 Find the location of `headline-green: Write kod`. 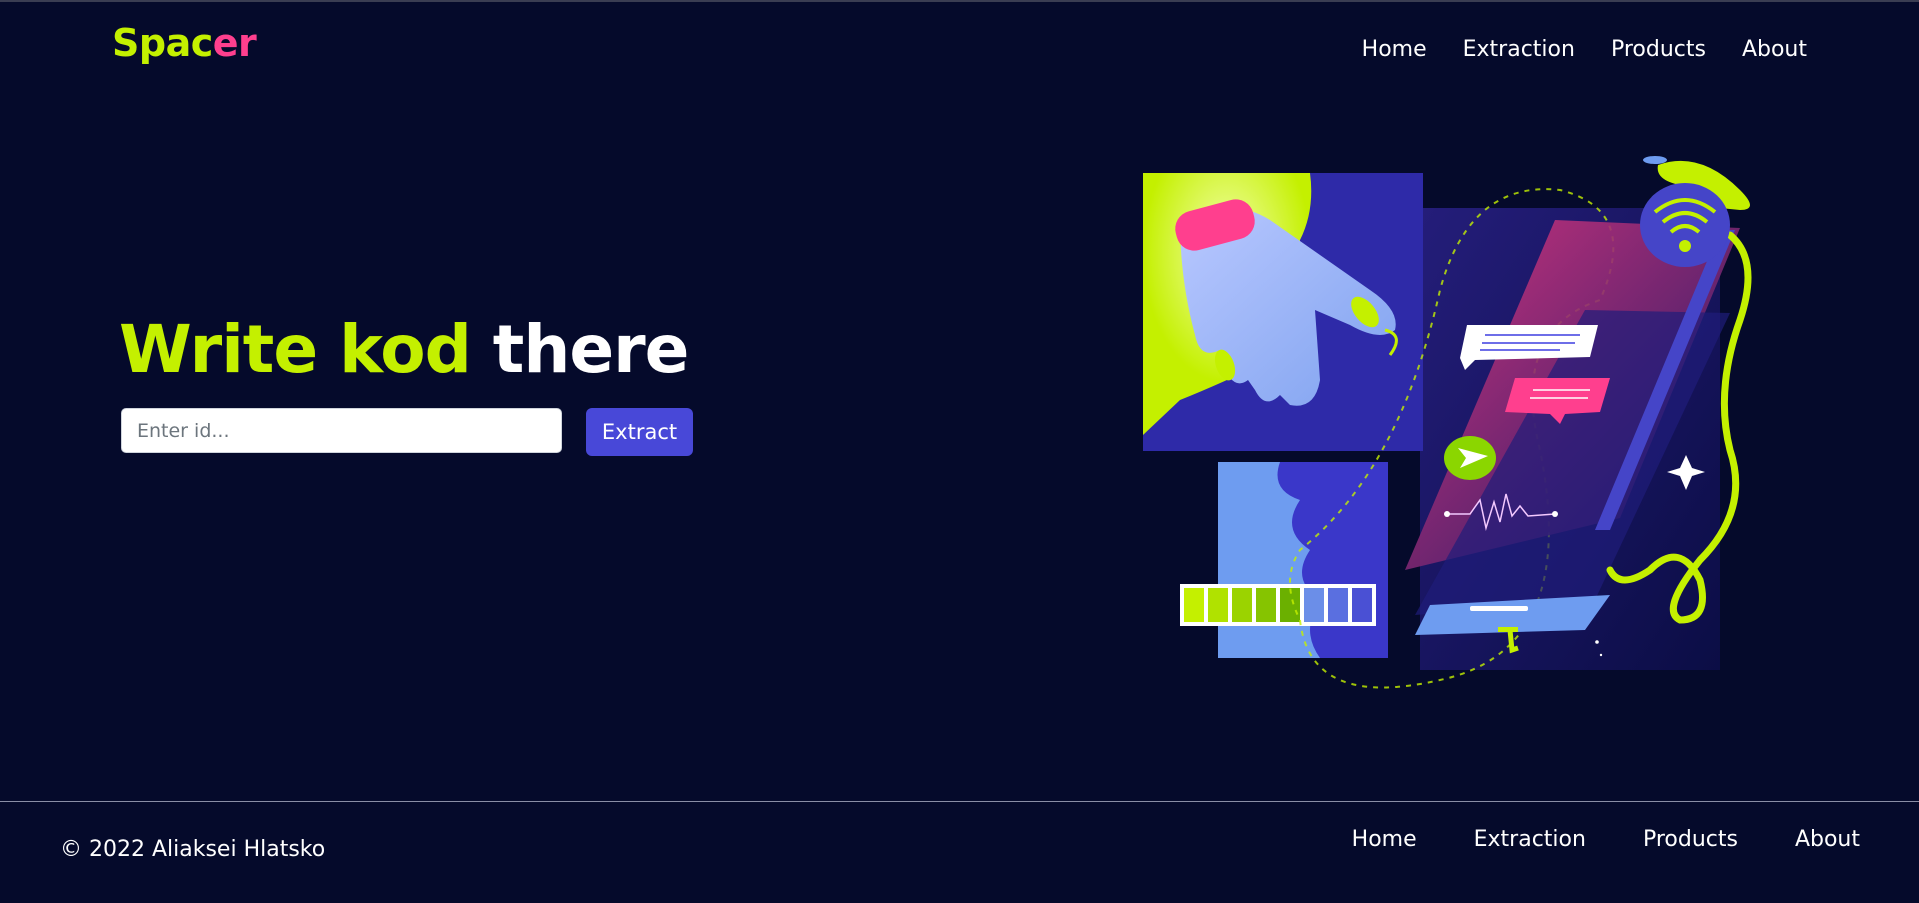

headline-green: Write kod is located at coordinates (295, 349).